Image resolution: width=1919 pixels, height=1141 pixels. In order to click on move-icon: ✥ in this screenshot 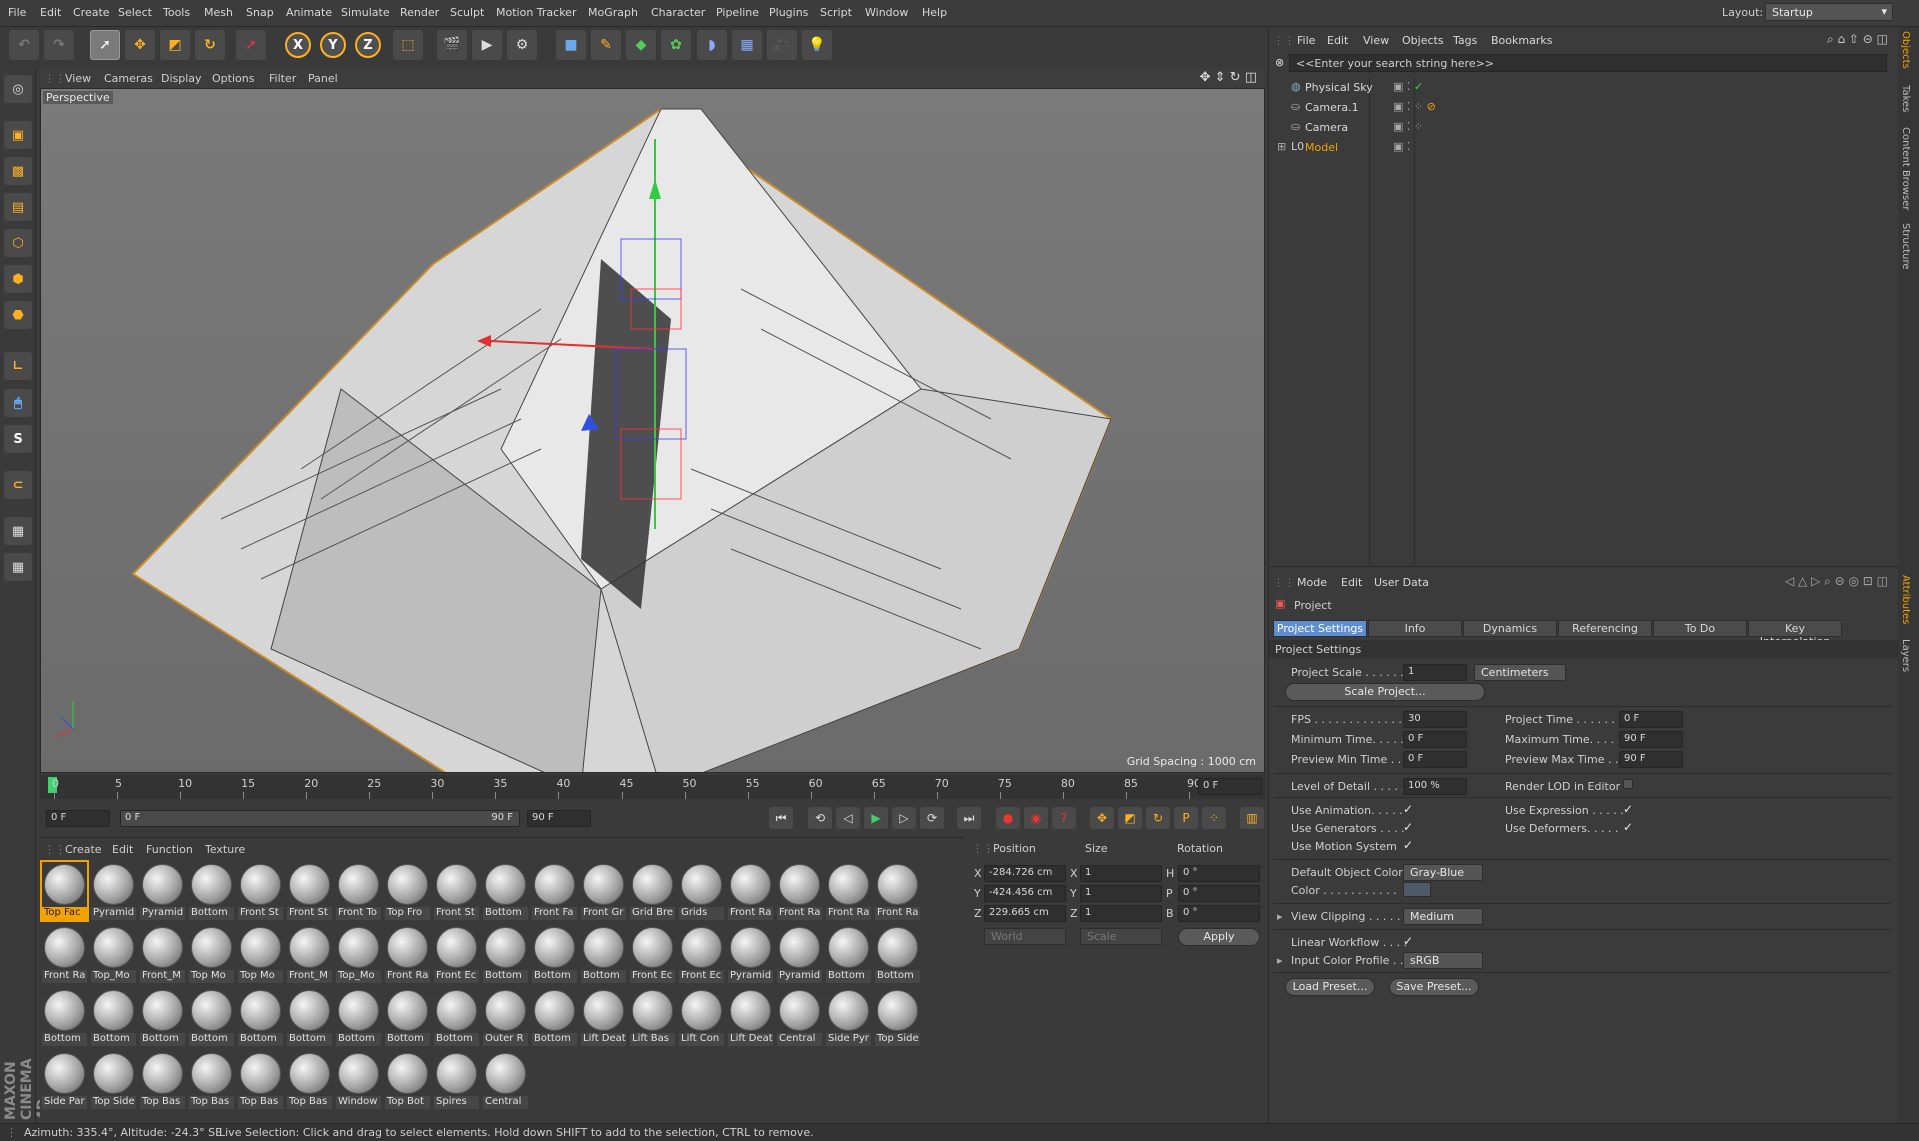, I will do `click(140, 45)`.